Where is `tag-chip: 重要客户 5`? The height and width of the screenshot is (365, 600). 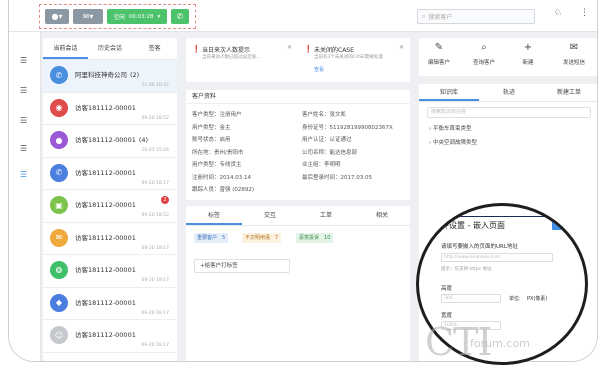 tag-chip: 重要客户 5 is located at coordinates (211, 238).